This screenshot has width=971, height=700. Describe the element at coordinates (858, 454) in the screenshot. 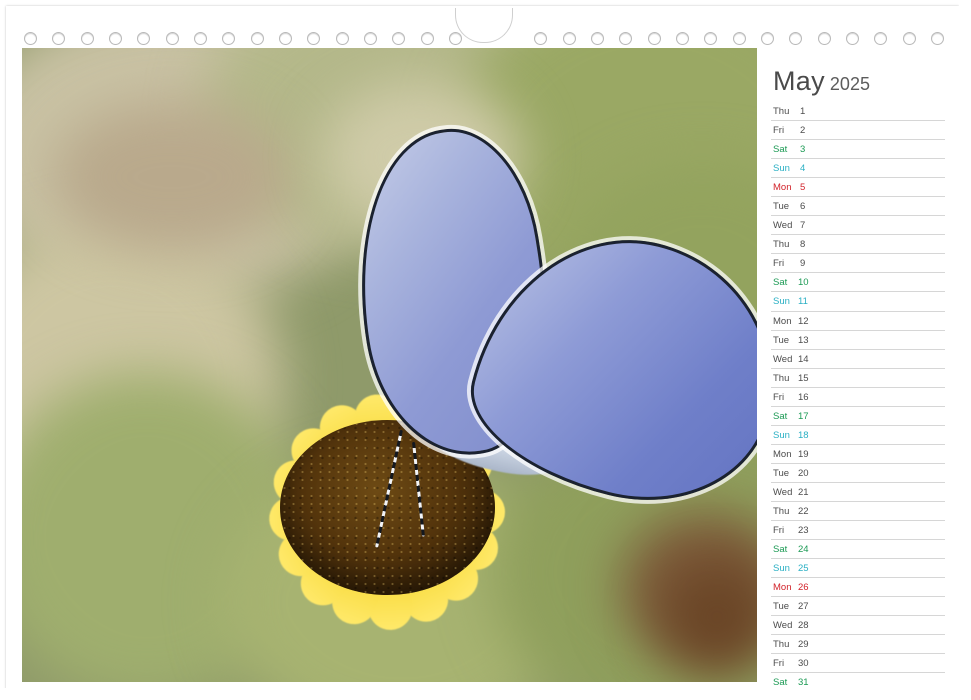

I see `day-row: Mon 19` at that location.